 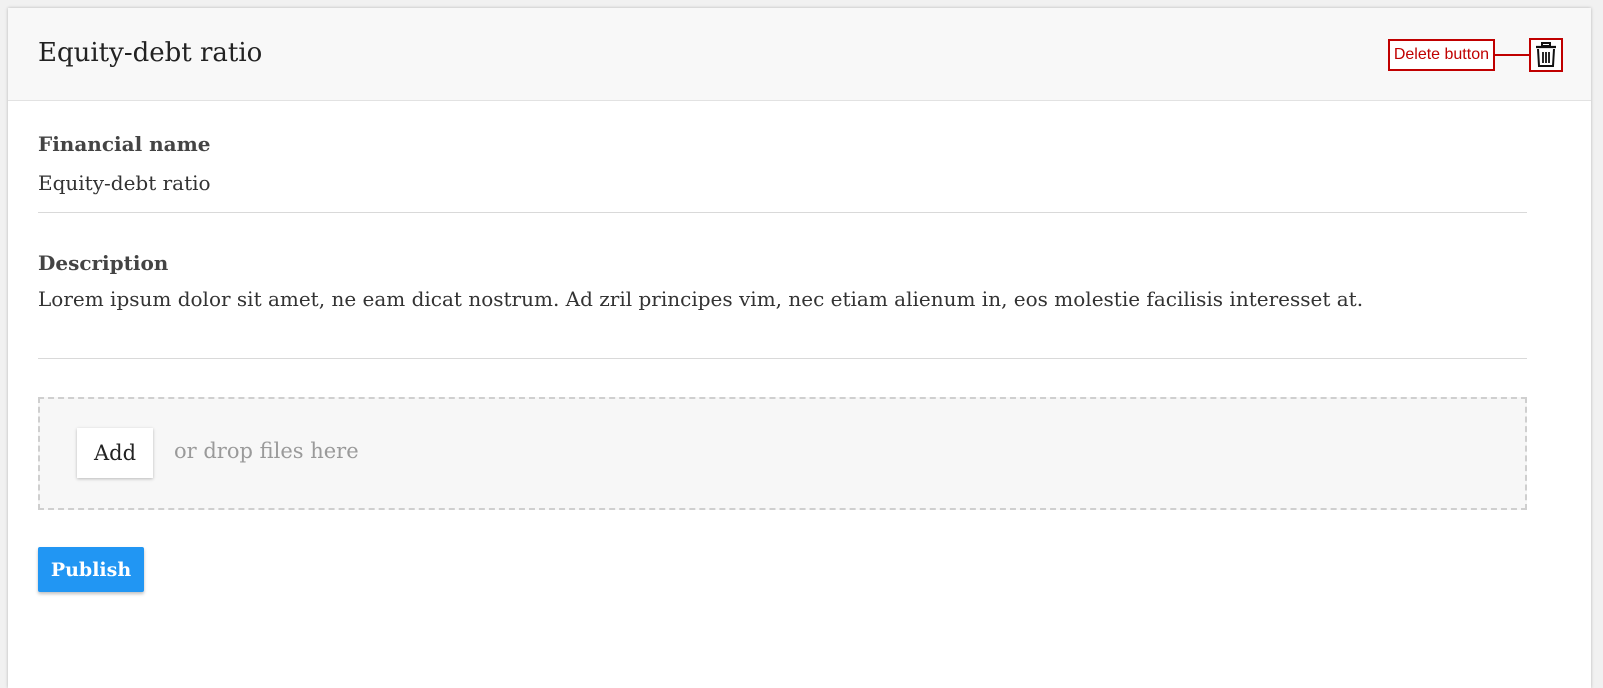 What do you see at coordinates (799, 54) in the screenshot?
I see `card-header: Equity-debt ratio Delete button` at bounding box center [799, 54].